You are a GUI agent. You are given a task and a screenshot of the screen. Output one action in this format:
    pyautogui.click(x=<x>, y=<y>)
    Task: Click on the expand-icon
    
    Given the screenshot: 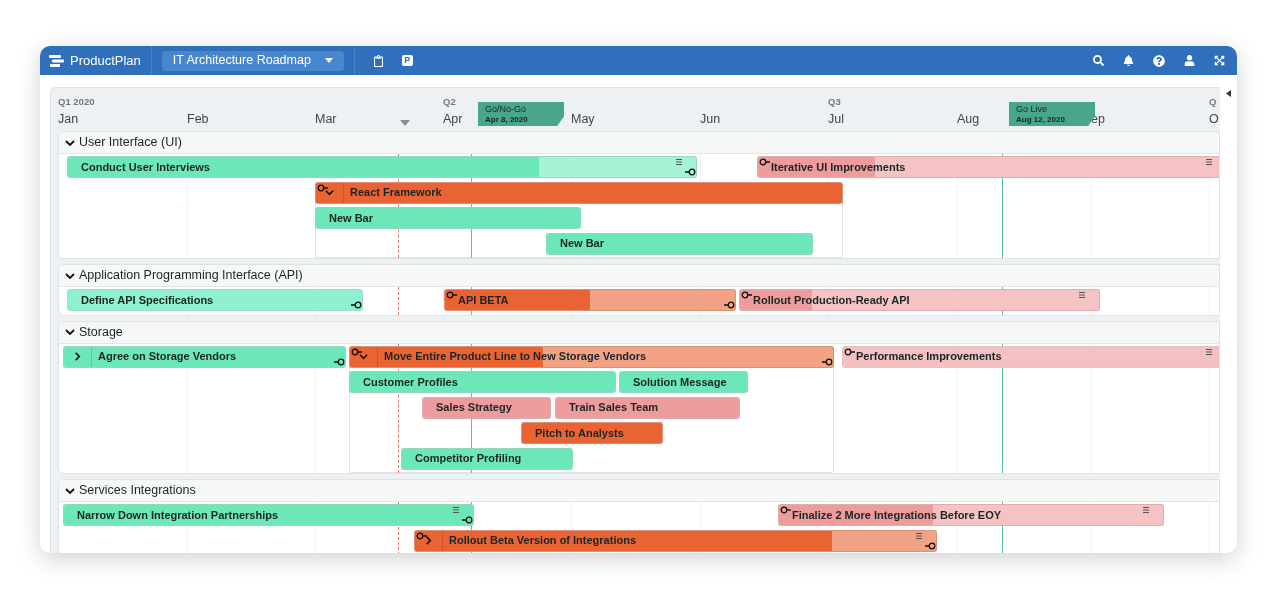 What is the action you would take?
    pyautogui.click(x=1219, y=60)
    